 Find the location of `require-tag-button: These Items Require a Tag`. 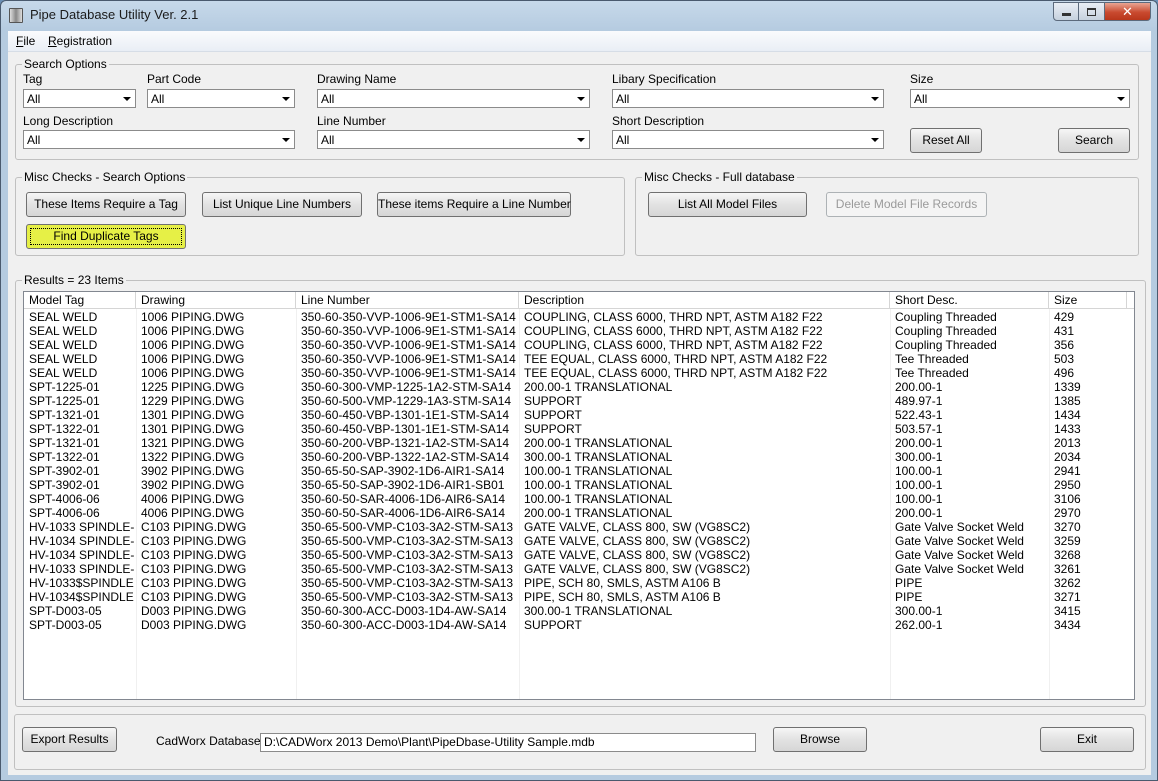

require-tag-button: These Items Require a Tag is located at coordinates (106, 204).